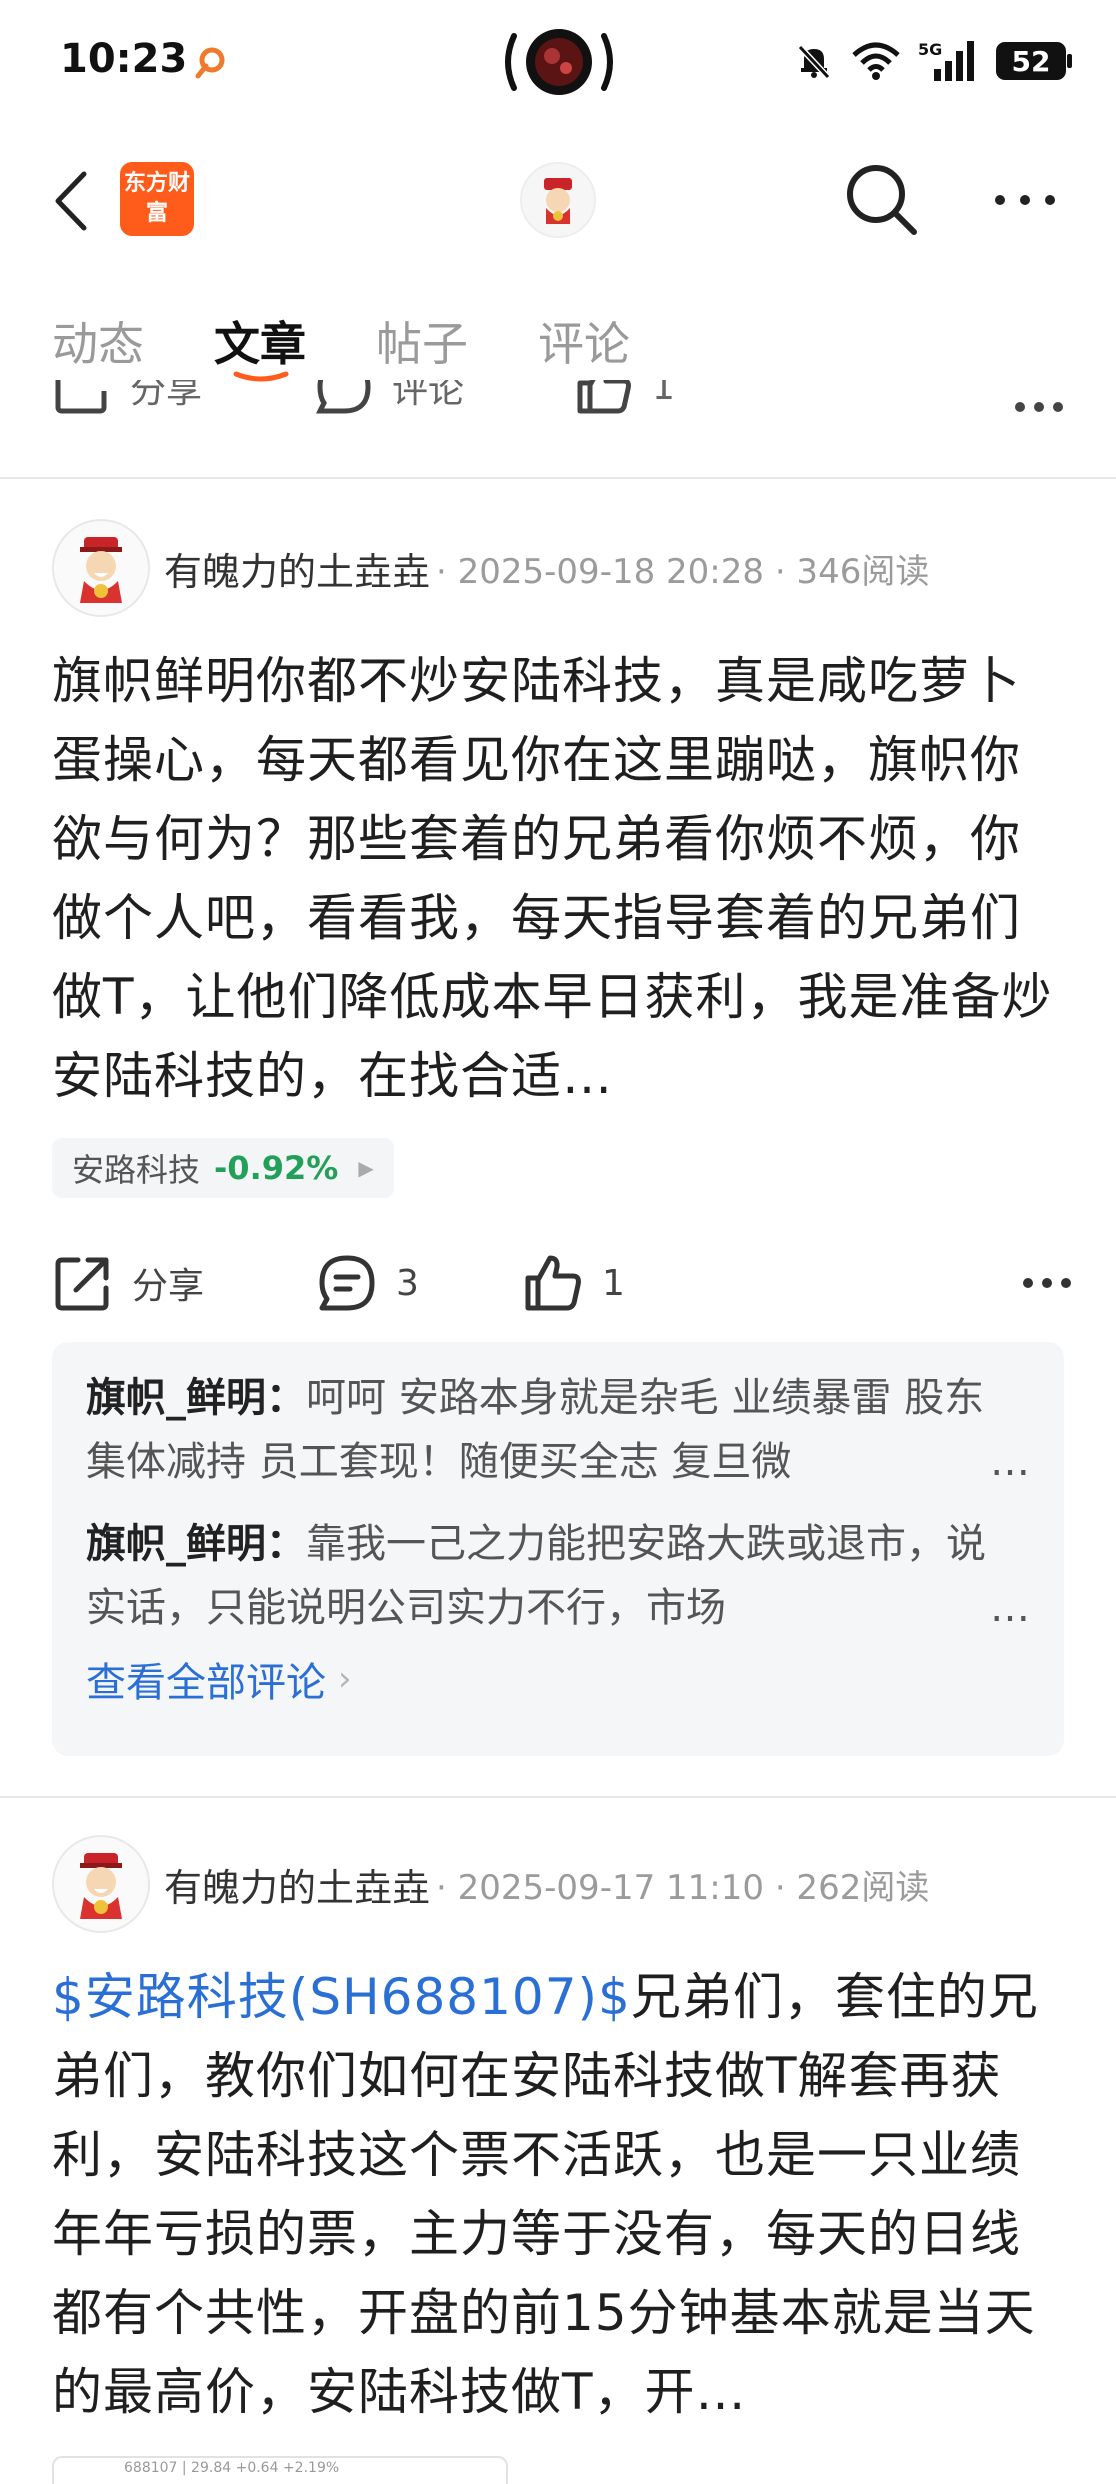  I want to click on status-icons: 5G 52, so click(933, 61).